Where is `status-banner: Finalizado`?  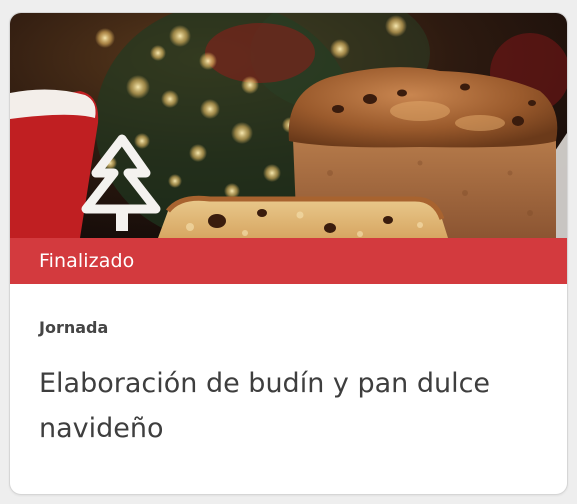 status-banner: Finalizado is located at coordinates (288, 261).